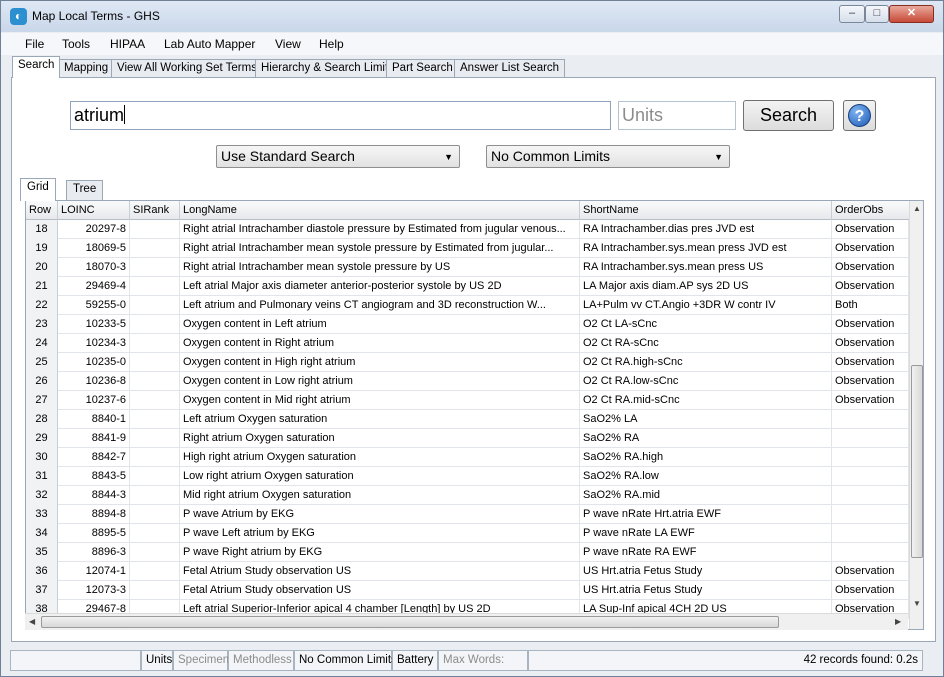 This screenshot has width=944, height=677. What do you see at coordinates (201, 660) in the screenshot?
I see `status-specimen: Specimen` at bounding box center [201, 660].